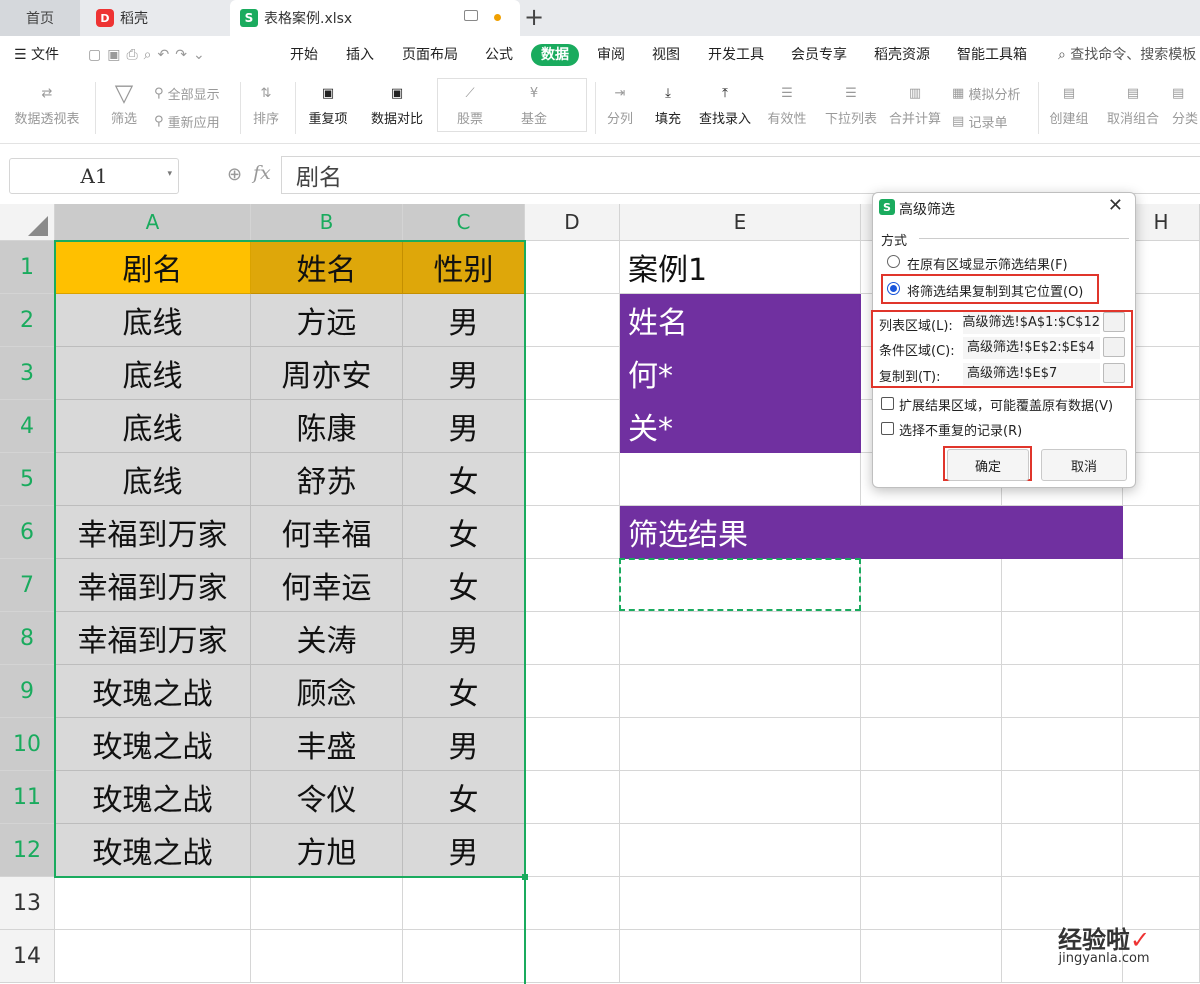 This screenshot has height=984, width=1200. What do you see at coordinates (470, 103) in the screenshot?
I see `stock-button: ⟋ 股票` at bounding box center [470, 103].